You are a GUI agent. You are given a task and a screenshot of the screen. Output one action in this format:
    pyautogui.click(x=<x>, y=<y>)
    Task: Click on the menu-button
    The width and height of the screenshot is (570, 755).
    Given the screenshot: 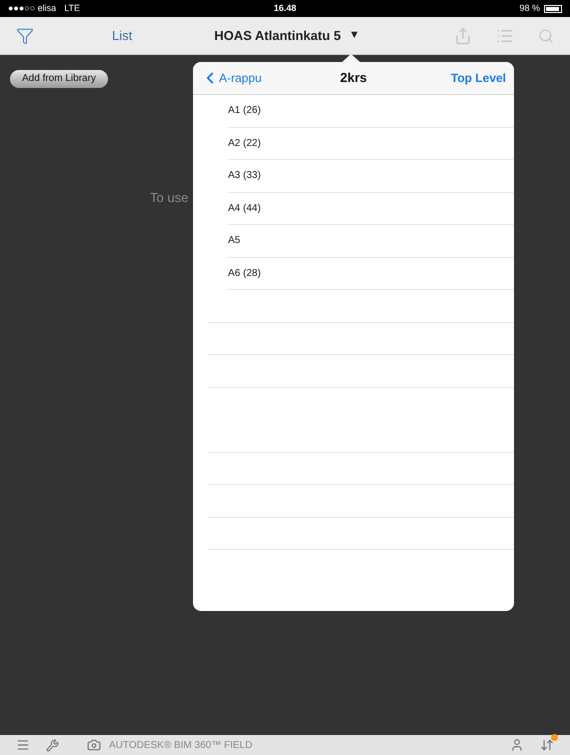 What is the action you would take?
    pyautogui.click(x=23, y=745)
    